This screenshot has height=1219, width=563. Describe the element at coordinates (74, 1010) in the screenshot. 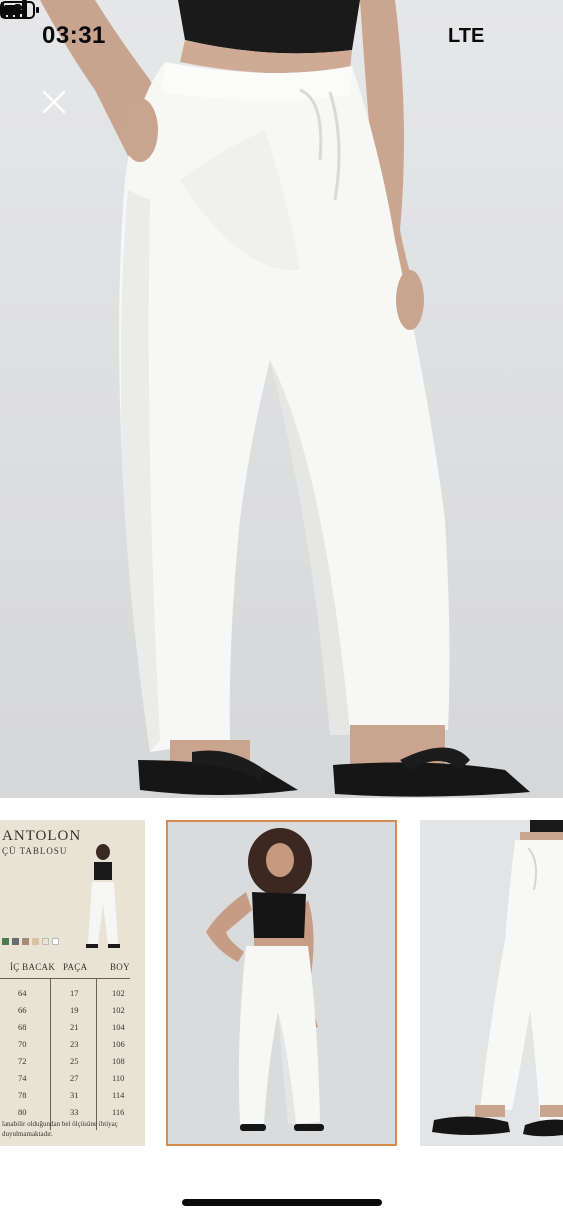

I see `size-chart-cell: 19` at that location.